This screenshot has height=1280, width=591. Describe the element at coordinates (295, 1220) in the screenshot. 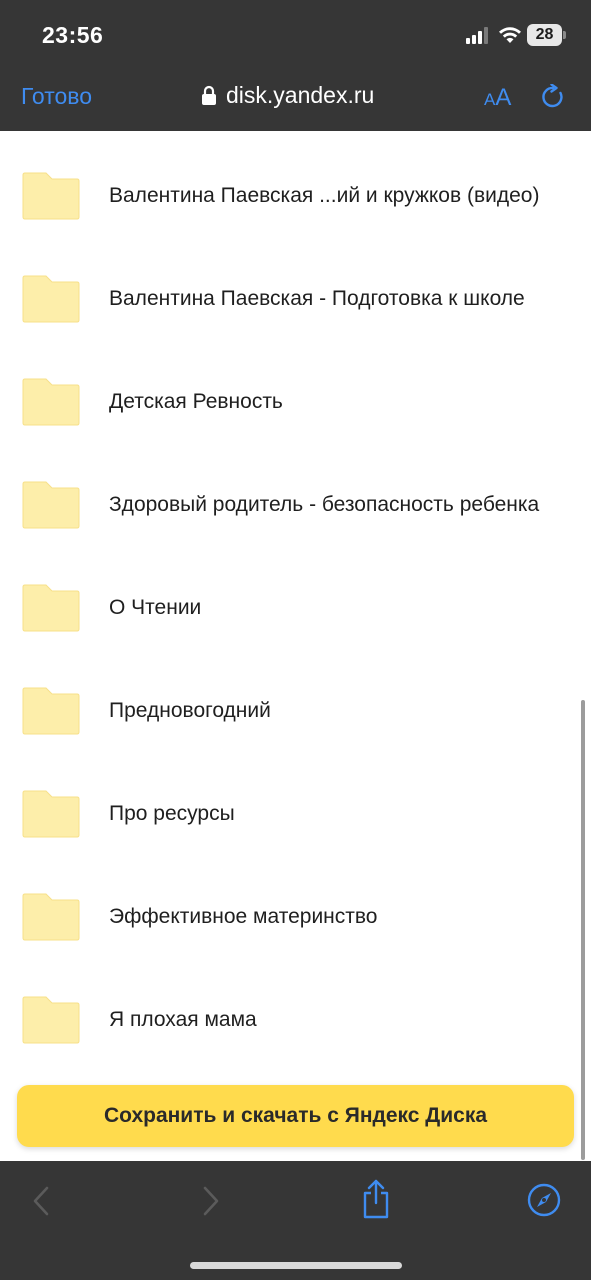

I see `browser-toolbar` at that location.